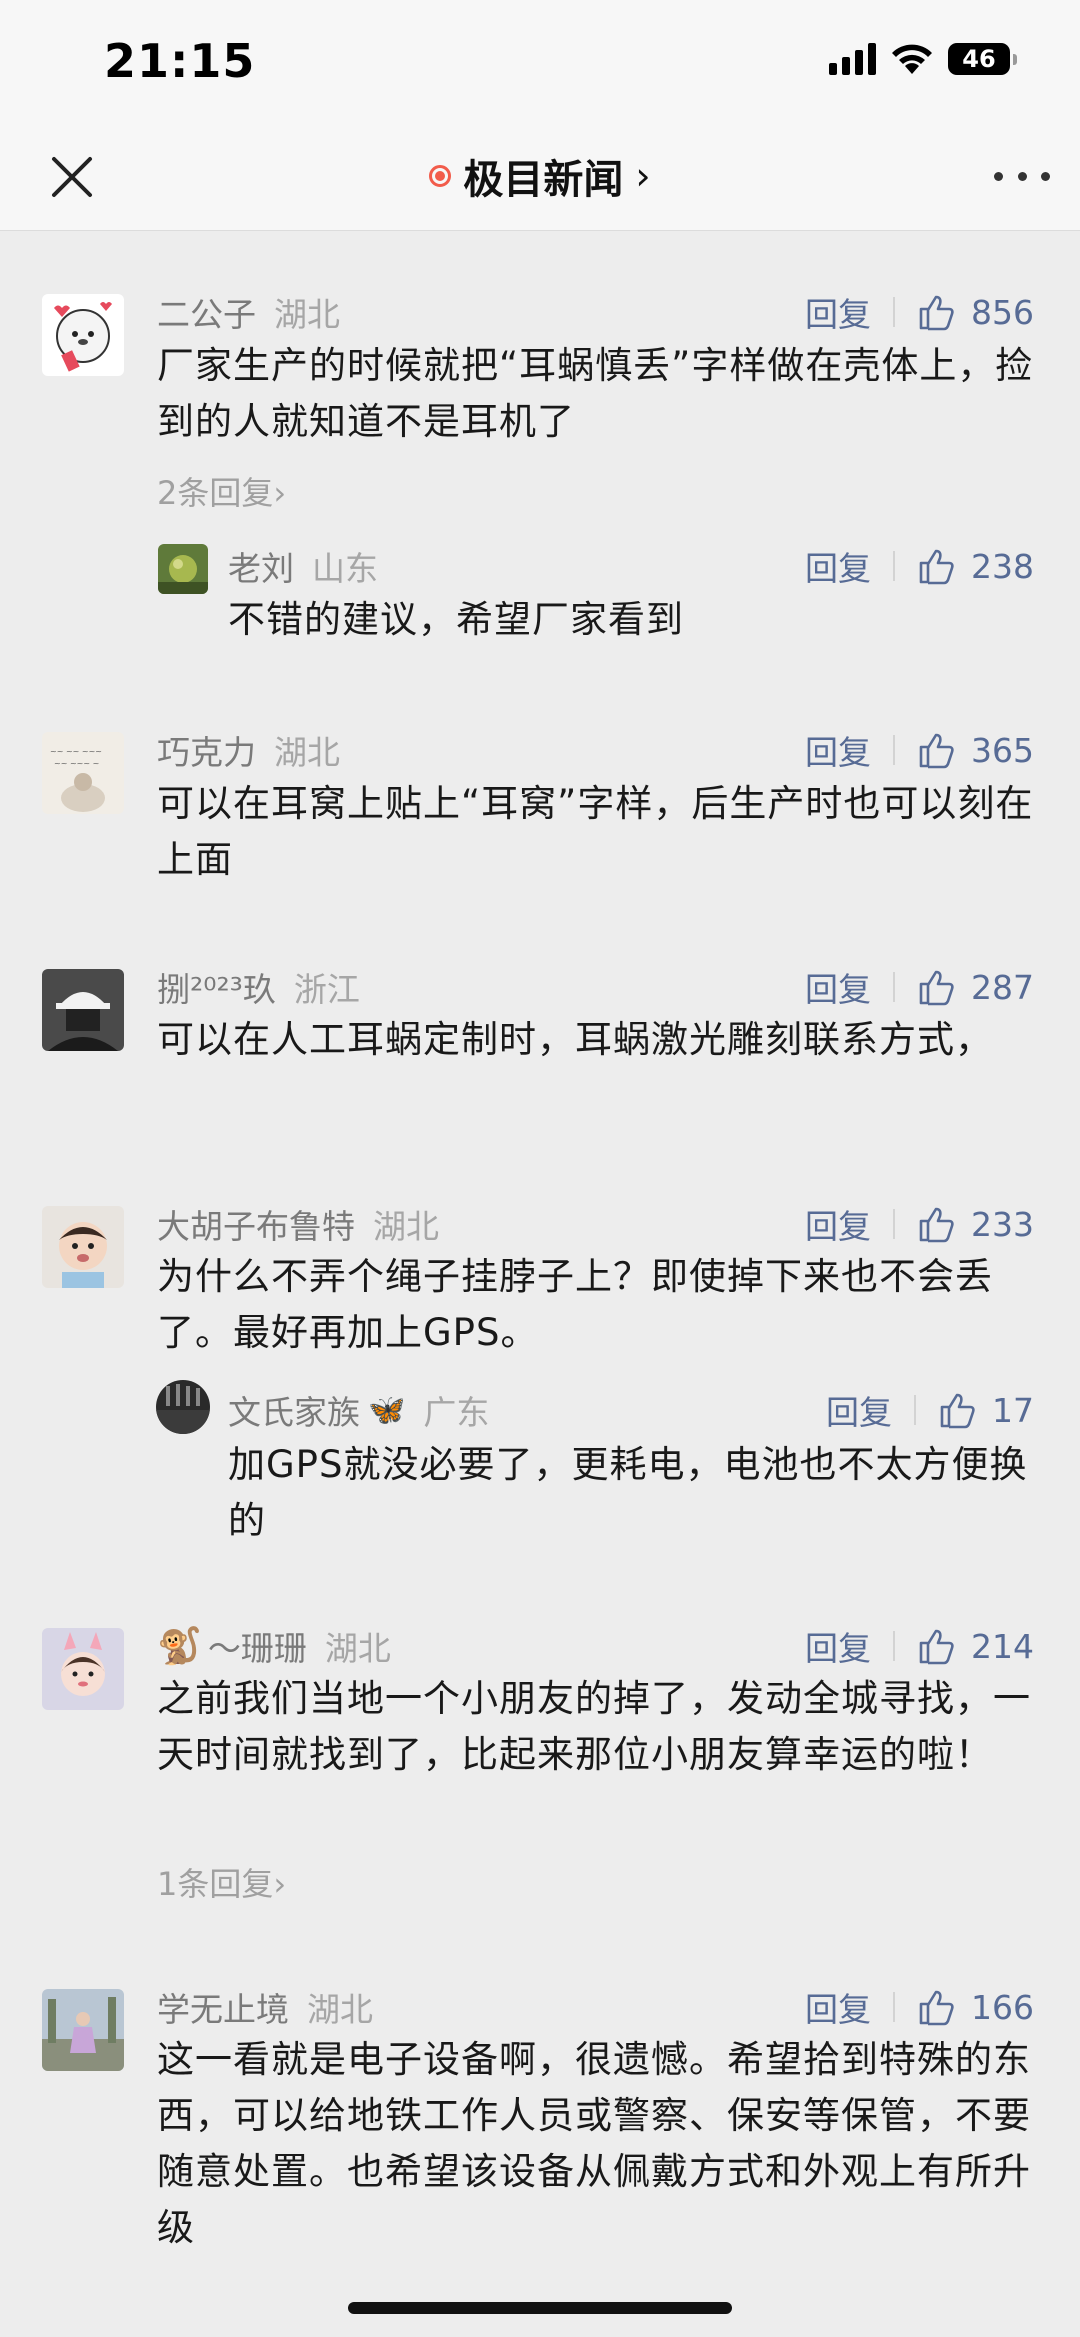 Image resolution: width=1080 pixels, height=2337 pixels. Describe the element at coordinates (387, 1410) in the screenshot. I see `butterfly-badge-icon: 🦋` at that location.